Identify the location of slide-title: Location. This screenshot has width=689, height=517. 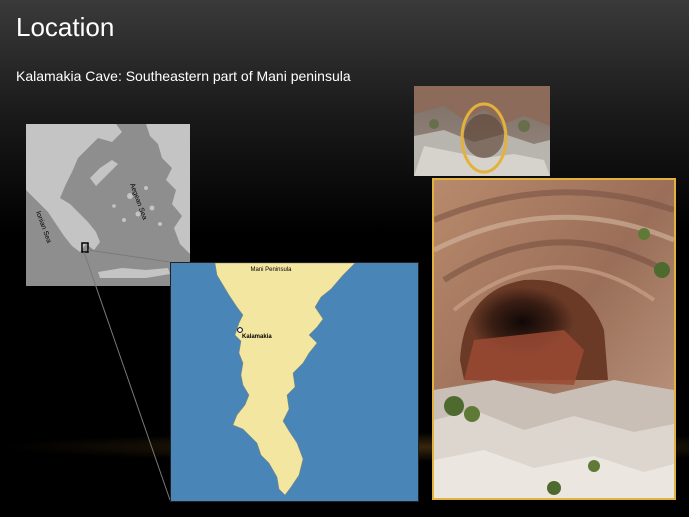
(65, 27).